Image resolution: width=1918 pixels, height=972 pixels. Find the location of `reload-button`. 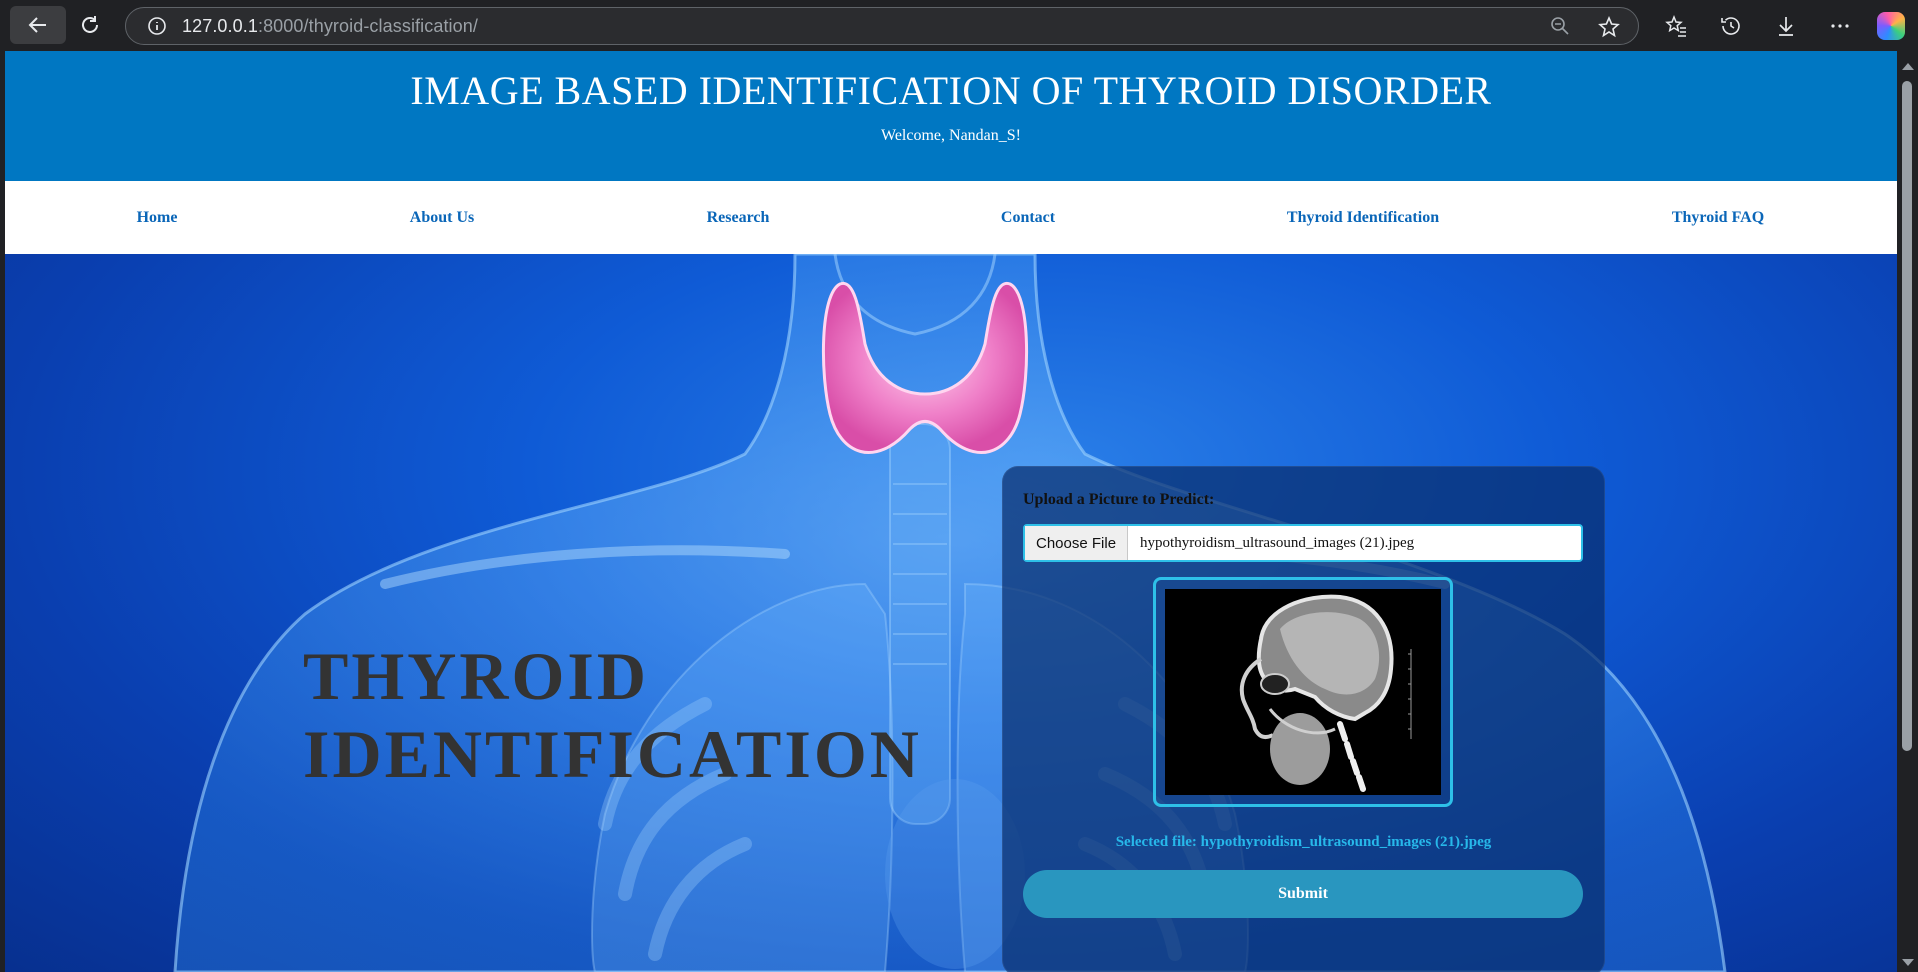

reload-button is located at coordinates (90, 25).